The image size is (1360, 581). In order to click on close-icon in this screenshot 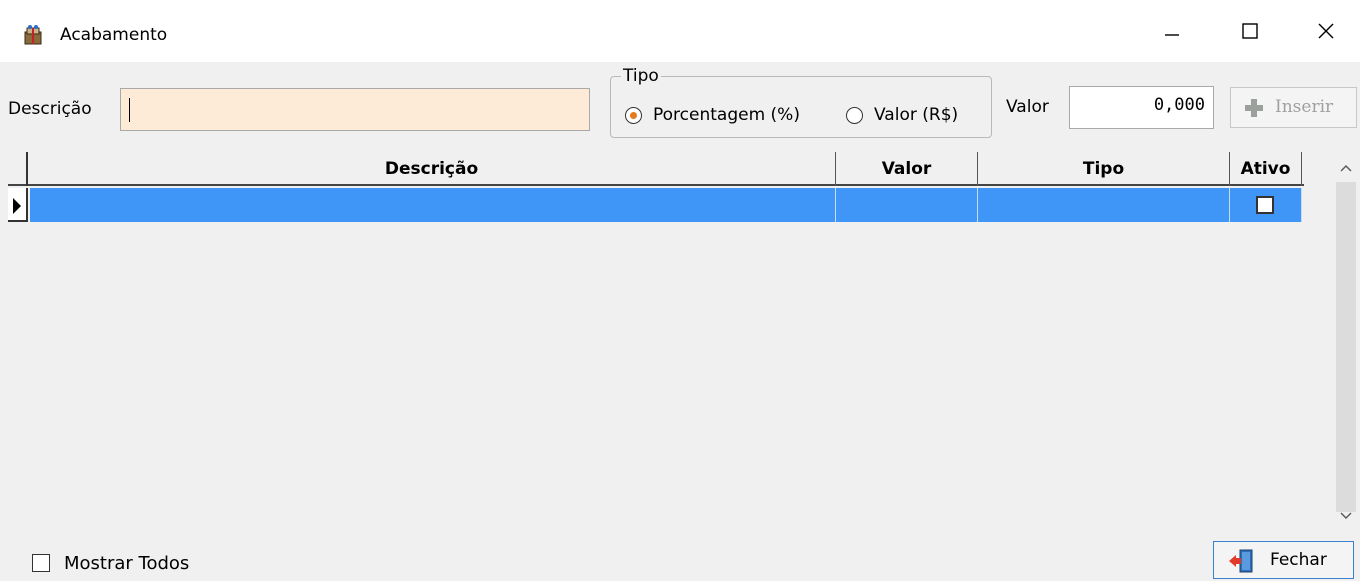, I will do `click(1326, 31)`.